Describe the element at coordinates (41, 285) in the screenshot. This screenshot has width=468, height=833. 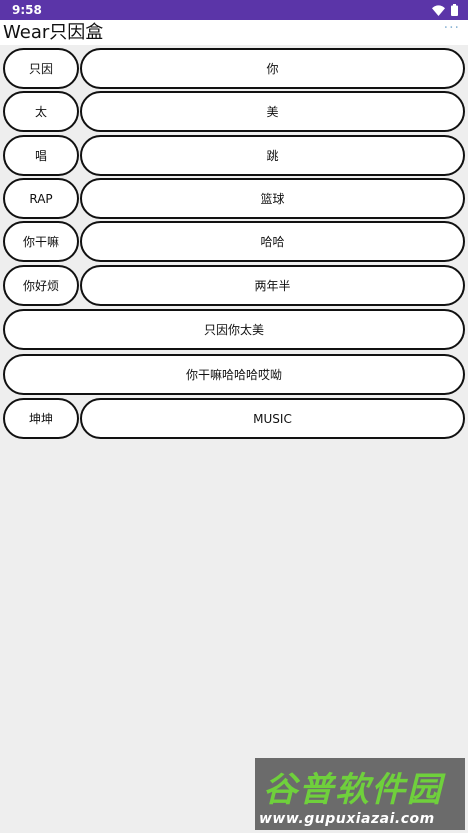
I see `row-6-left-button: 你好烦` at that location.